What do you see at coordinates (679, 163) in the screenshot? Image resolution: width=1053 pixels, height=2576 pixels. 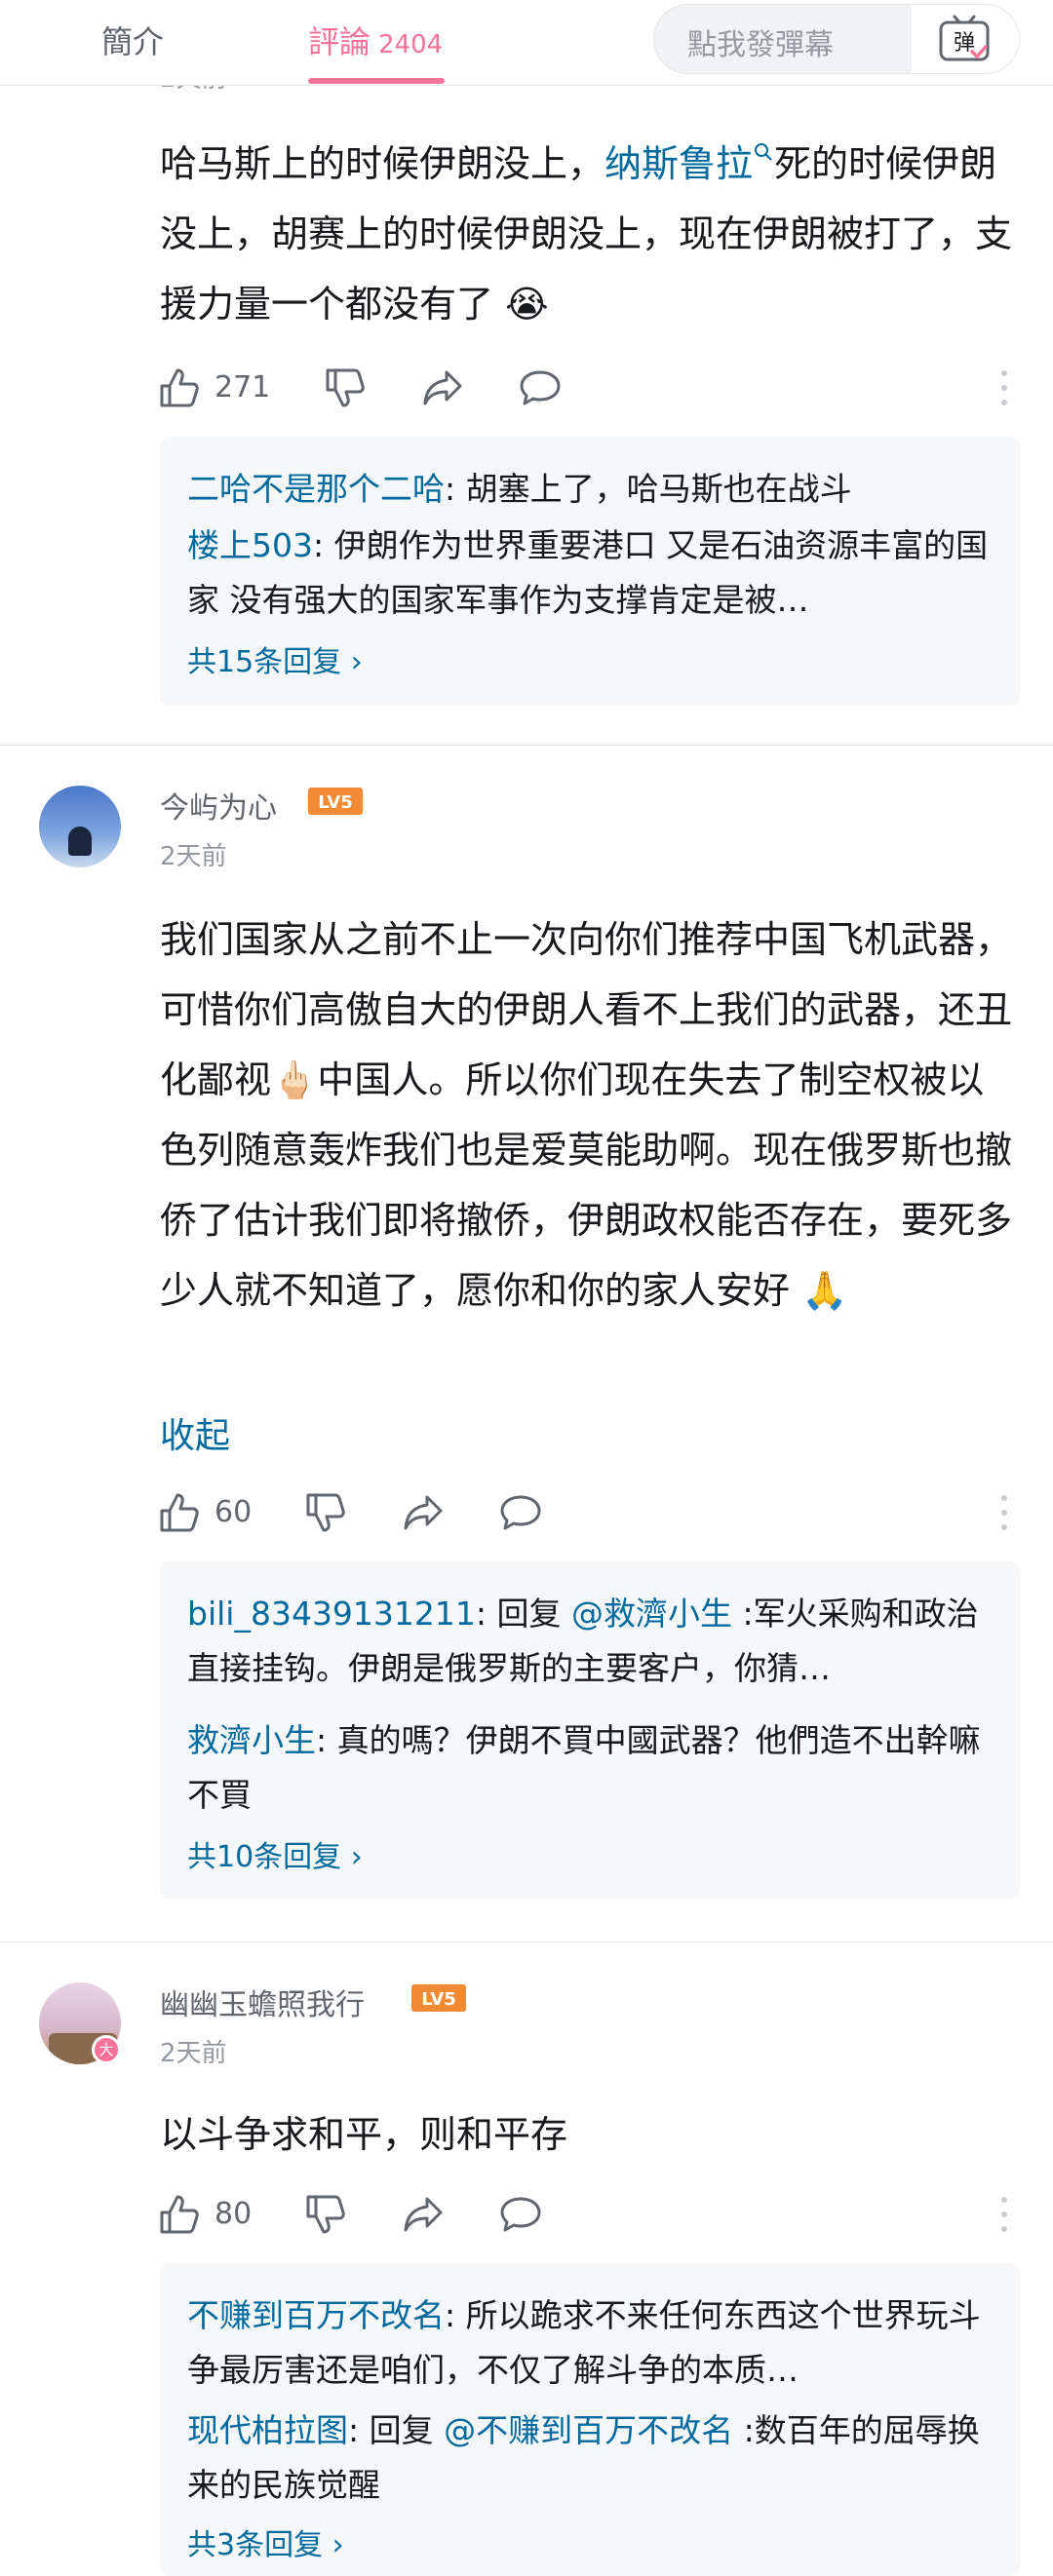 I see `topic-link-text: 纳斯鲁拉` at bounding box center [679, 163].